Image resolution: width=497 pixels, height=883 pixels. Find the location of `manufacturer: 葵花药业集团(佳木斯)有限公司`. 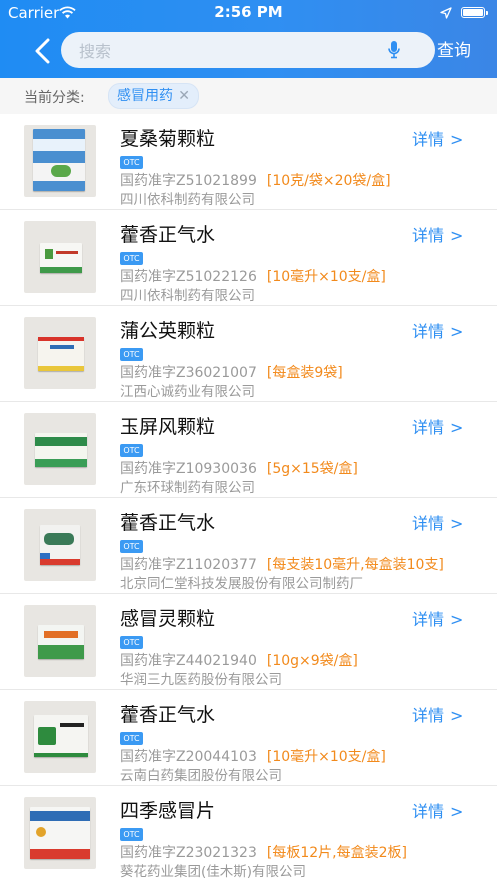

manufacturer: 葵花药业集团(佳木斯)有限公司 is located at coordinates (213, 872).